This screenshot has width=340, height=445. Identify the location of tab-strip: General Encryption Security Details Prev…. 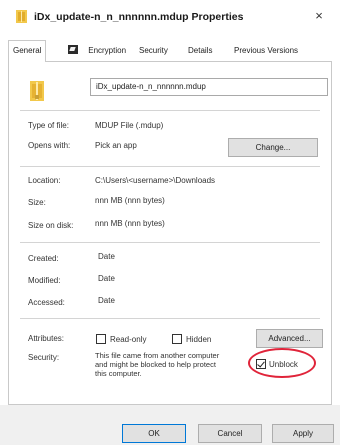
(170, 51).